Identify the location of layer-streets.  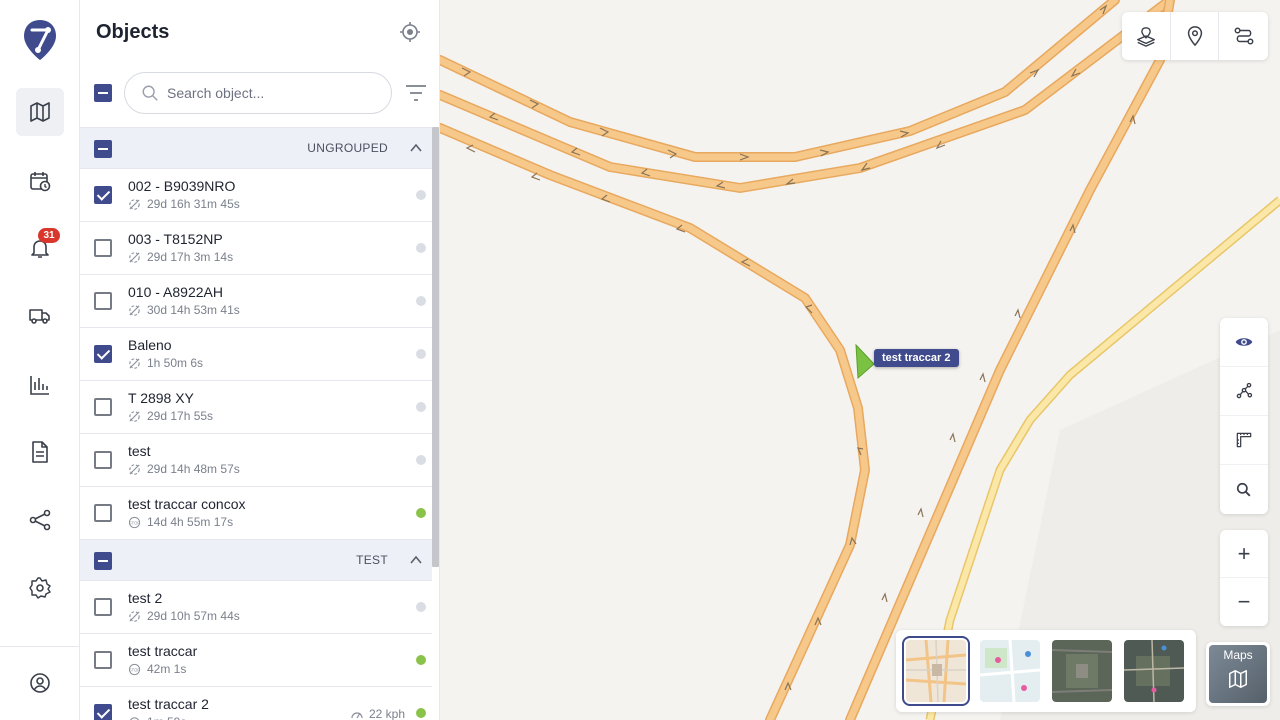
(936, 671).